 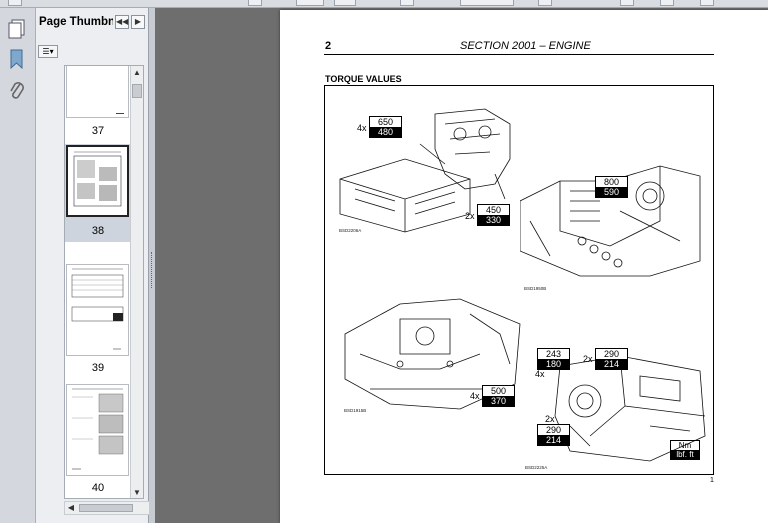 What do you see at coordinates (98, 488) in the screenshot?
I see `thumbnail-label: 40` at bounding box center [98, 488].